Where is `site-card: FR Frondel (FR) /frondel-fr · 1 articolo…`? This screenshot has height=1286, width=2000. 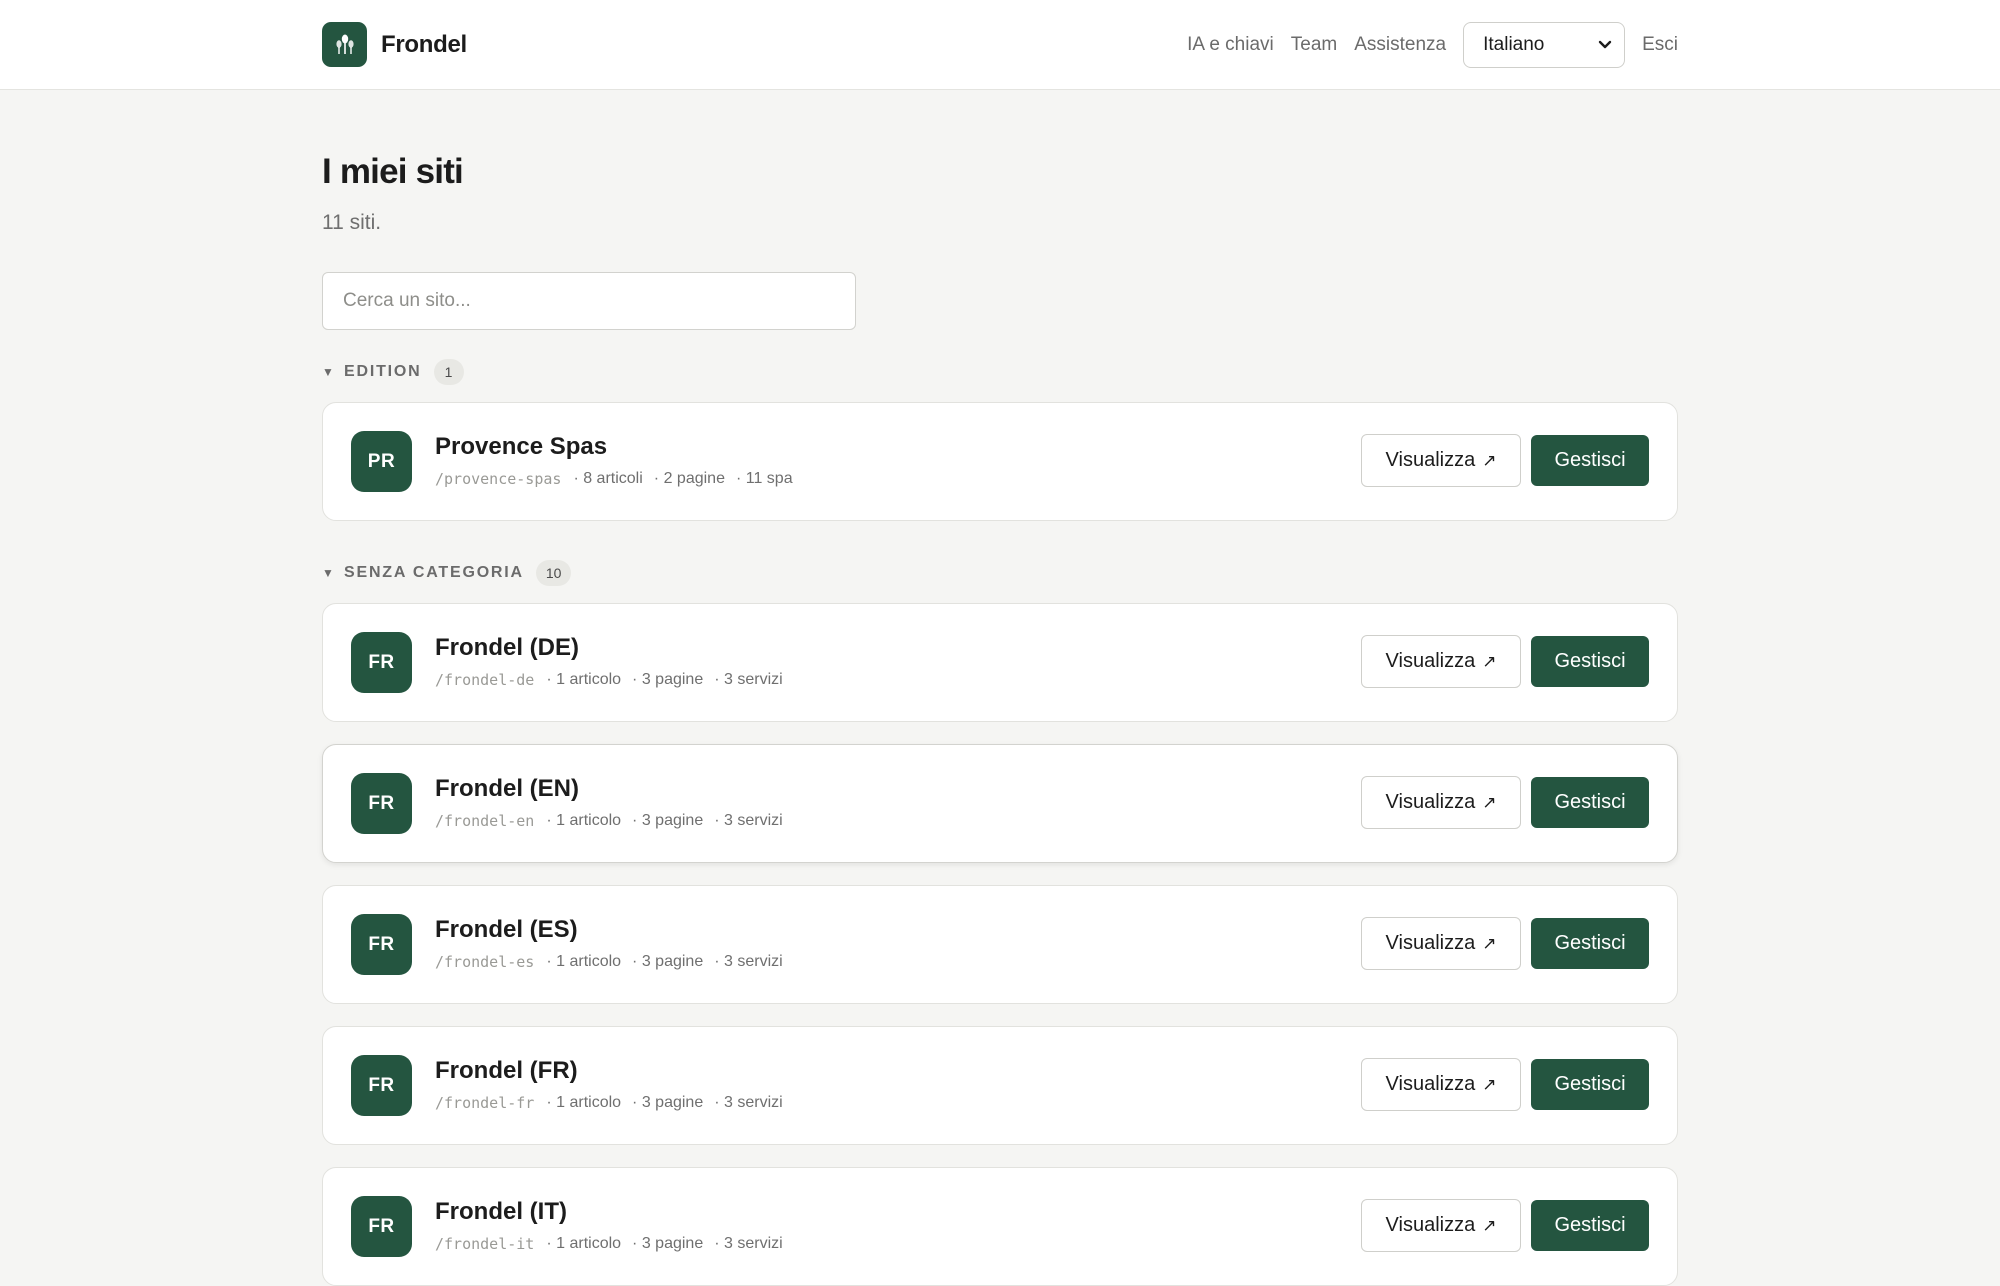 site-card: FR Frondel (FR) /frondel-fr · 1 articolo… is located at coordinates (1000, 1085).